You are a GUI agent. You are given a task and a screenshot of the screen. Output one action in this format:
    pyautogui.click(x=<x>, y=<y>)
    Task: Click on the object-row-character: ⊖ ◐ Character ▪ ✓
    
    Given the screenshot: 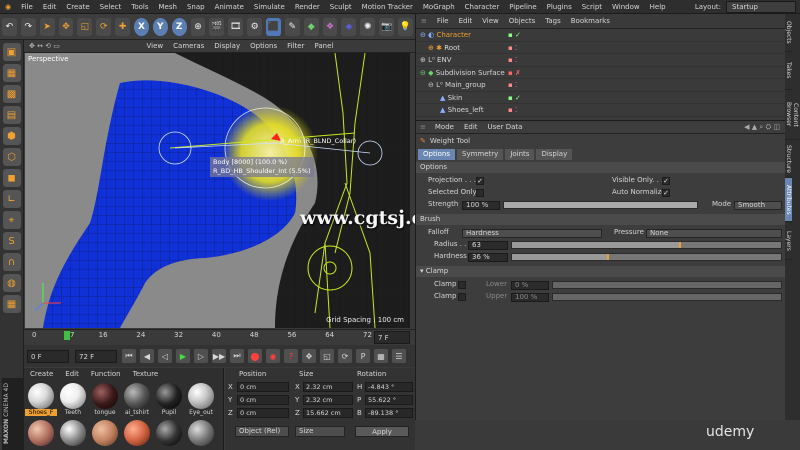 What is the action you would take?
    pyautogui.click(x=600, y=35)
    